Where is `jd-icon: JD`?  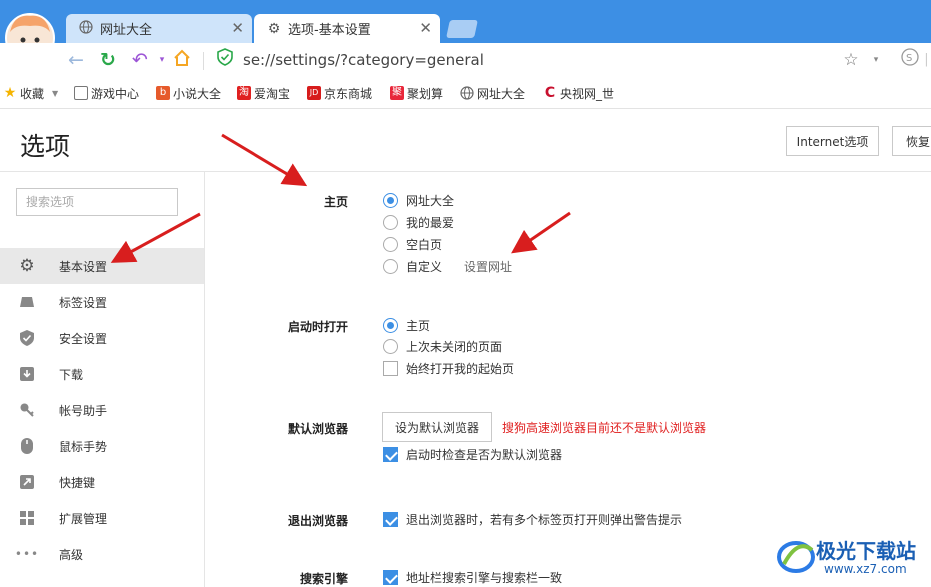 jd-icon: JD is located at coordinates (314, 93).